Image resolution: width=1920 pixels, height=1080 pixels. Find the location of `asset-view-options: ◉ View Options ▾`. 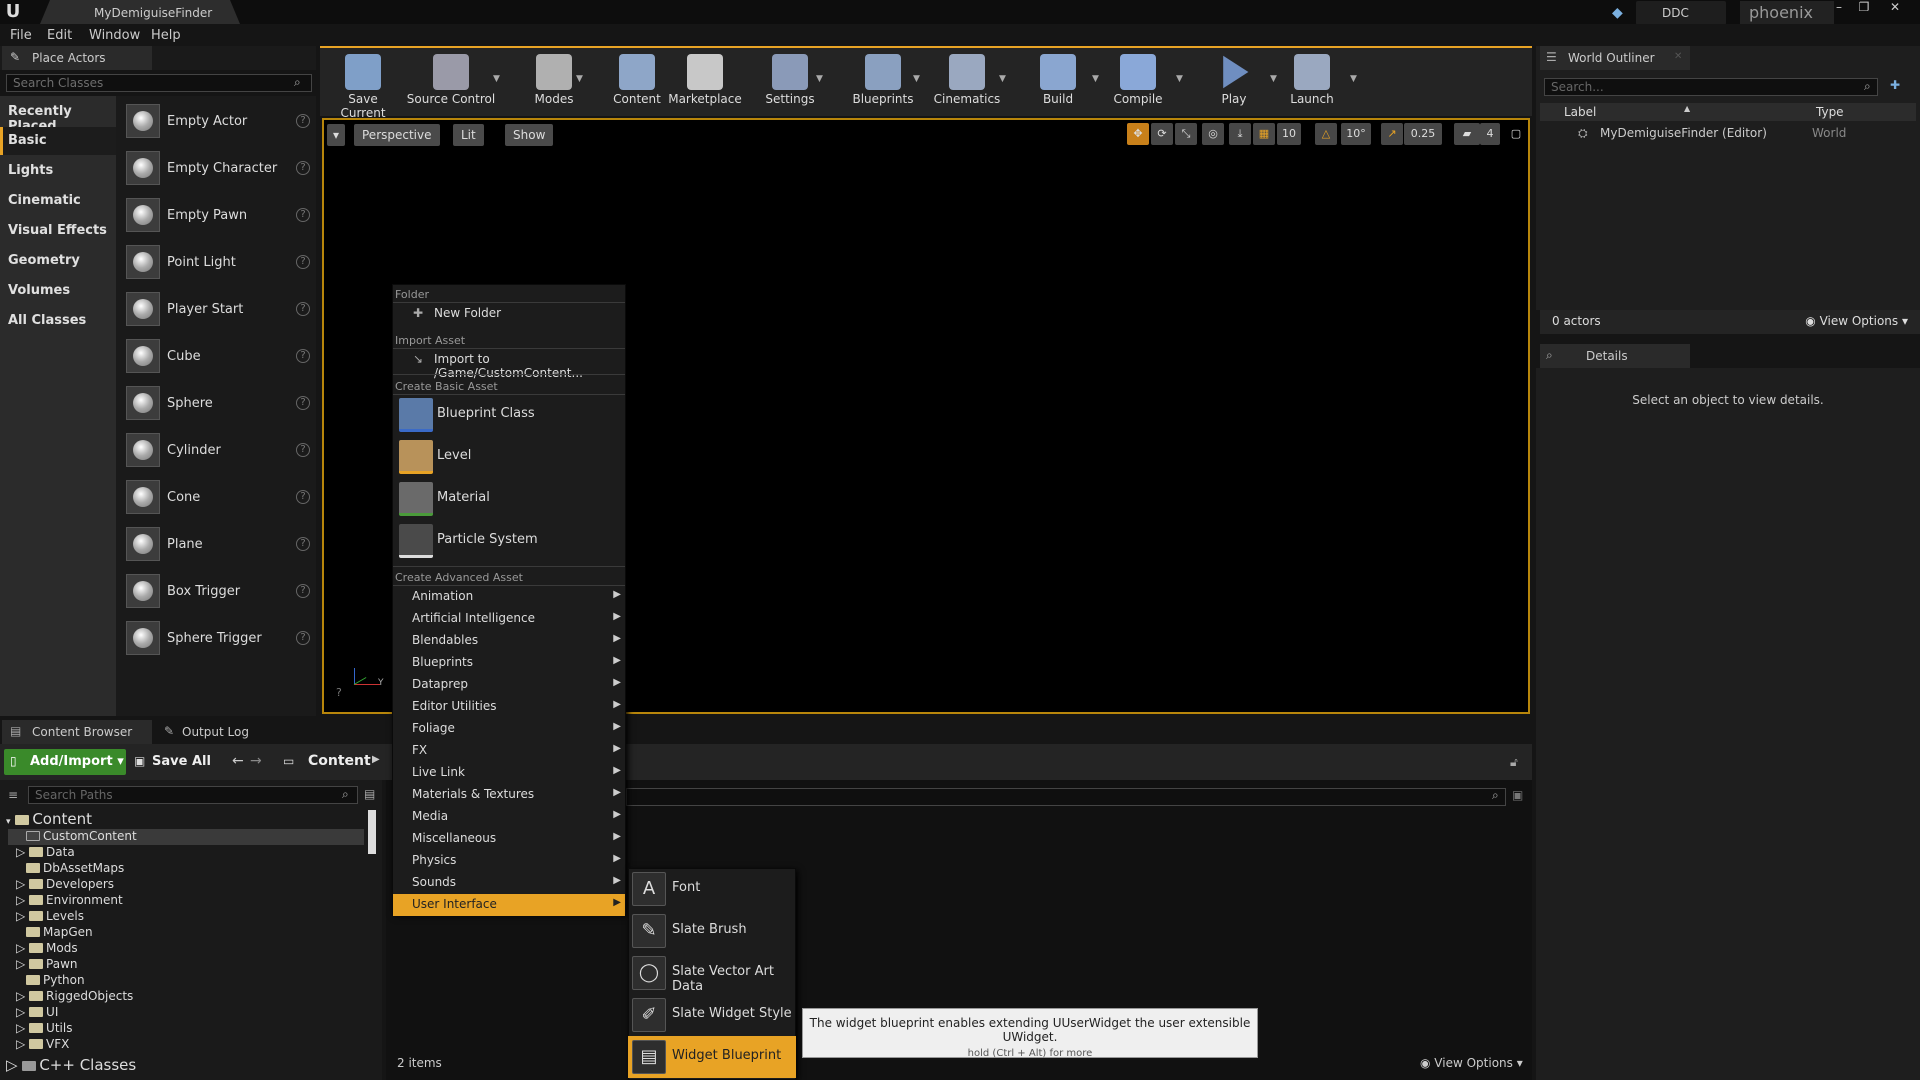

asset-view-options: ◉ View Options ▾ is located at coordinates (1471, 1063).